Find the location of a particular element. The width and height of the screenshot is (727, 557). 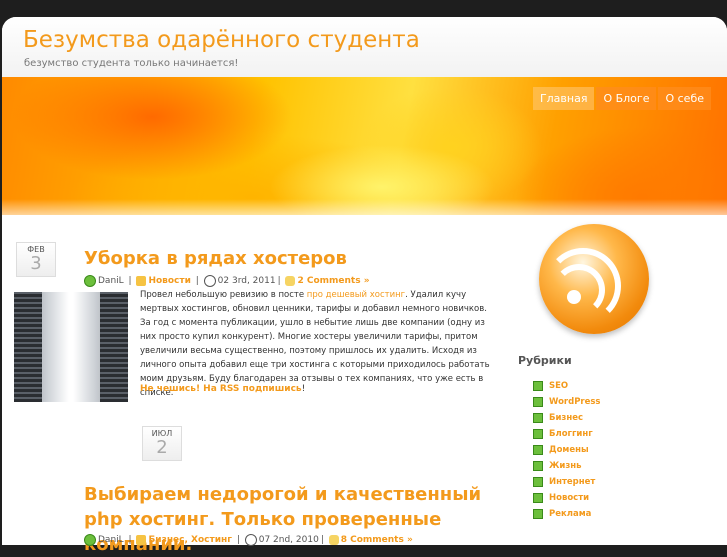

category-item: WordPress is located at coordinates (567, 402).